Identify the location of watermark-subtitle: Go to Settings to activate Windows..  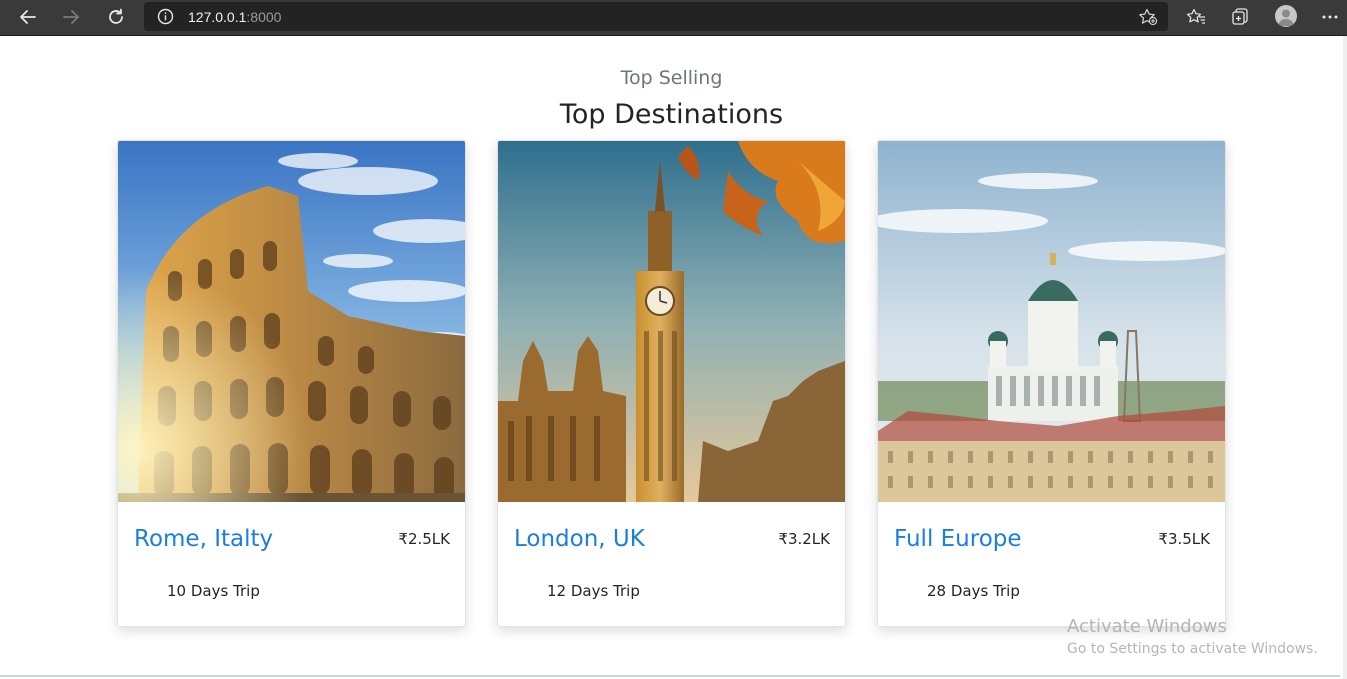
(1192, 649).